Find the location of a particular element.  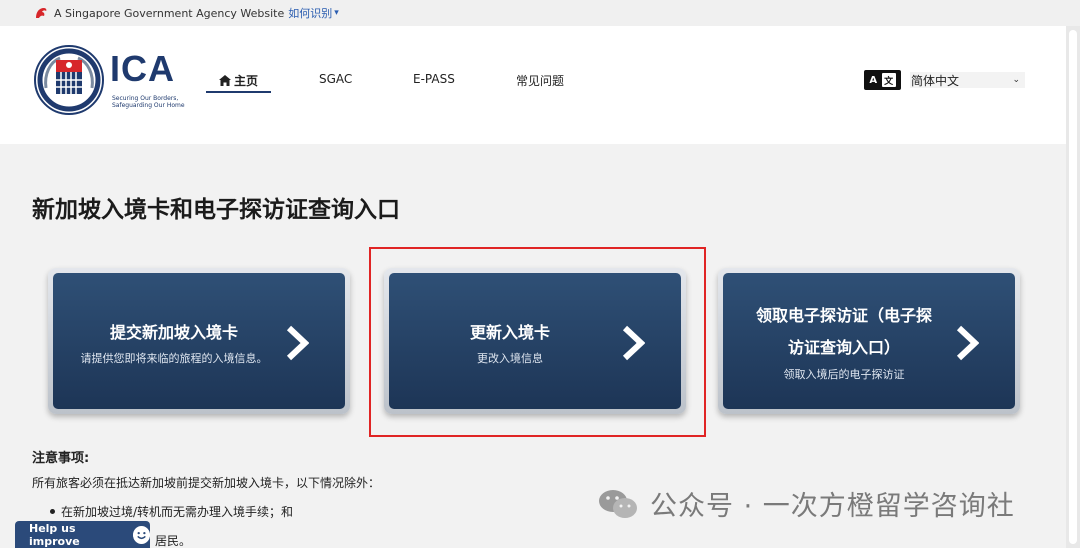

card-title: 提交新加坡入境卡 is located at coordinates (173, 332).